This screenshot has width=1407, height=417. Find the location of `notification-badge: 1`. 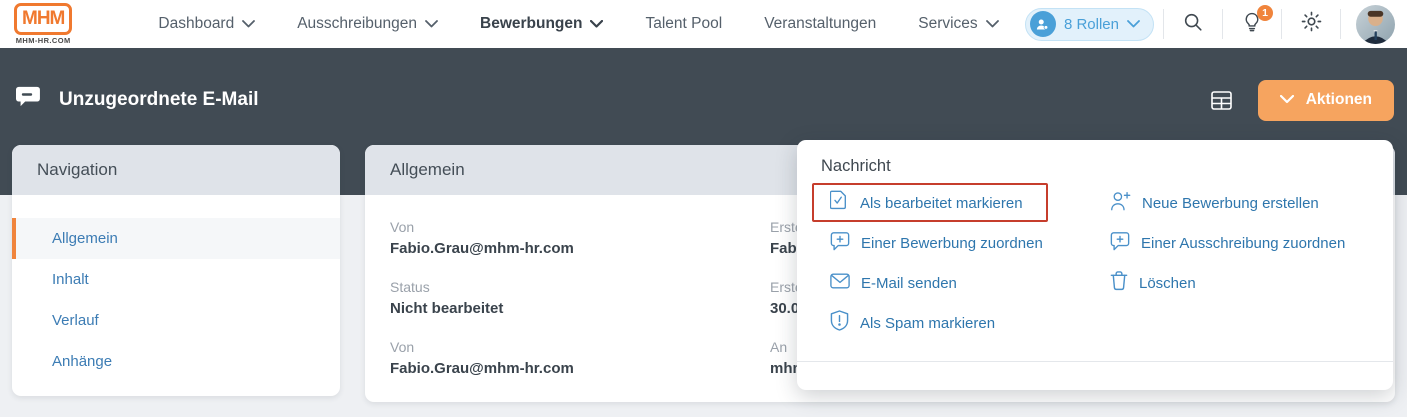

notification-badge: 1 is located at coordinates (1265, 13).